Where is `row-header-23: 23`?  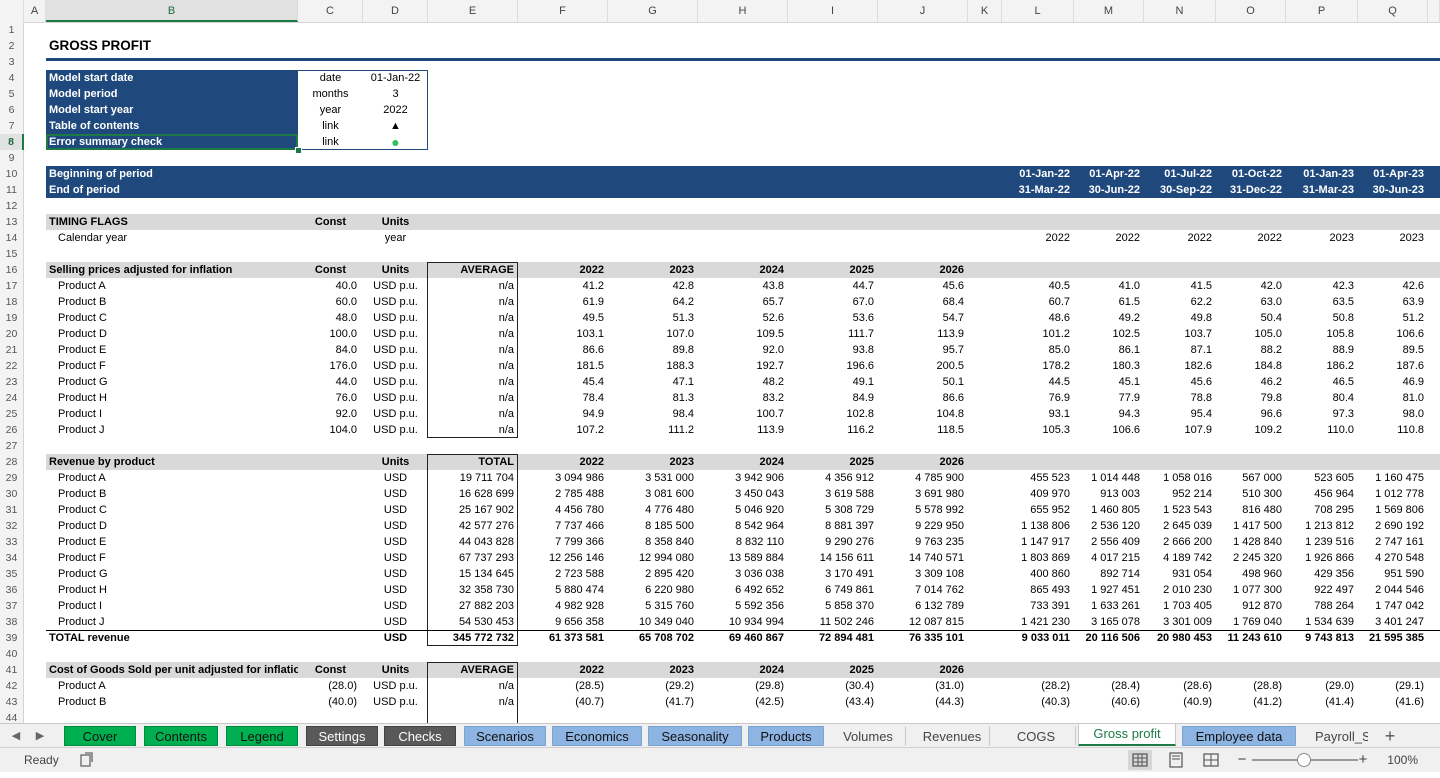 row-header-23: 23 is located at coordinates (12, 382).